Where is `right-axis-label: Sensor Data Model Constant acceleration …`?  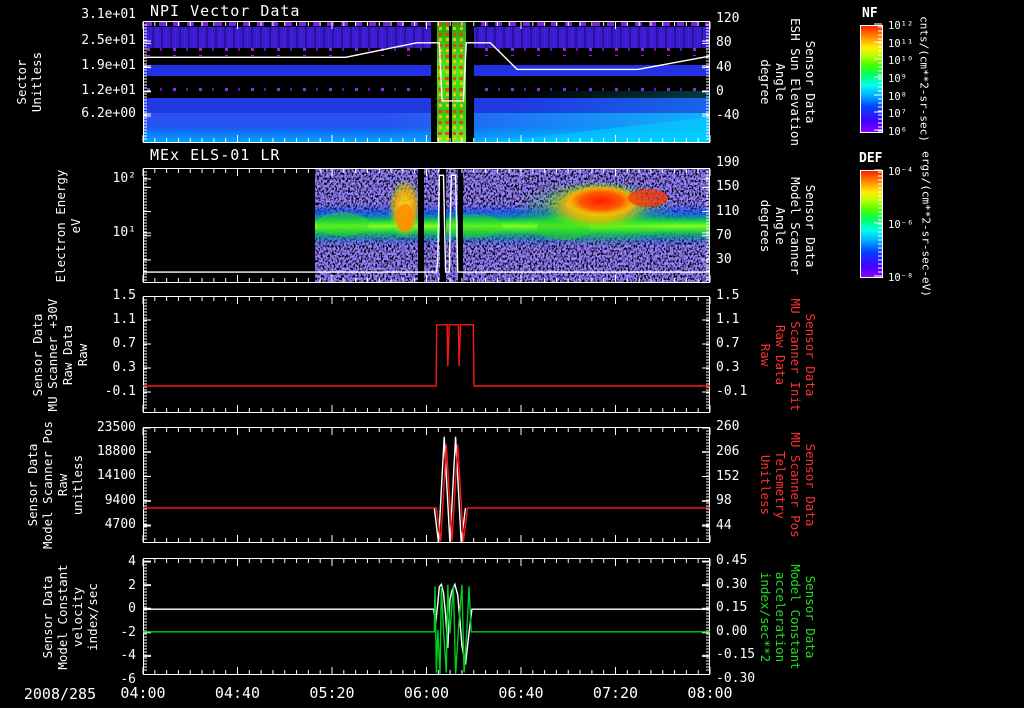
right-axis-label: Sensor Data Model Constant acceleration … is located at coordinates (788, 616).